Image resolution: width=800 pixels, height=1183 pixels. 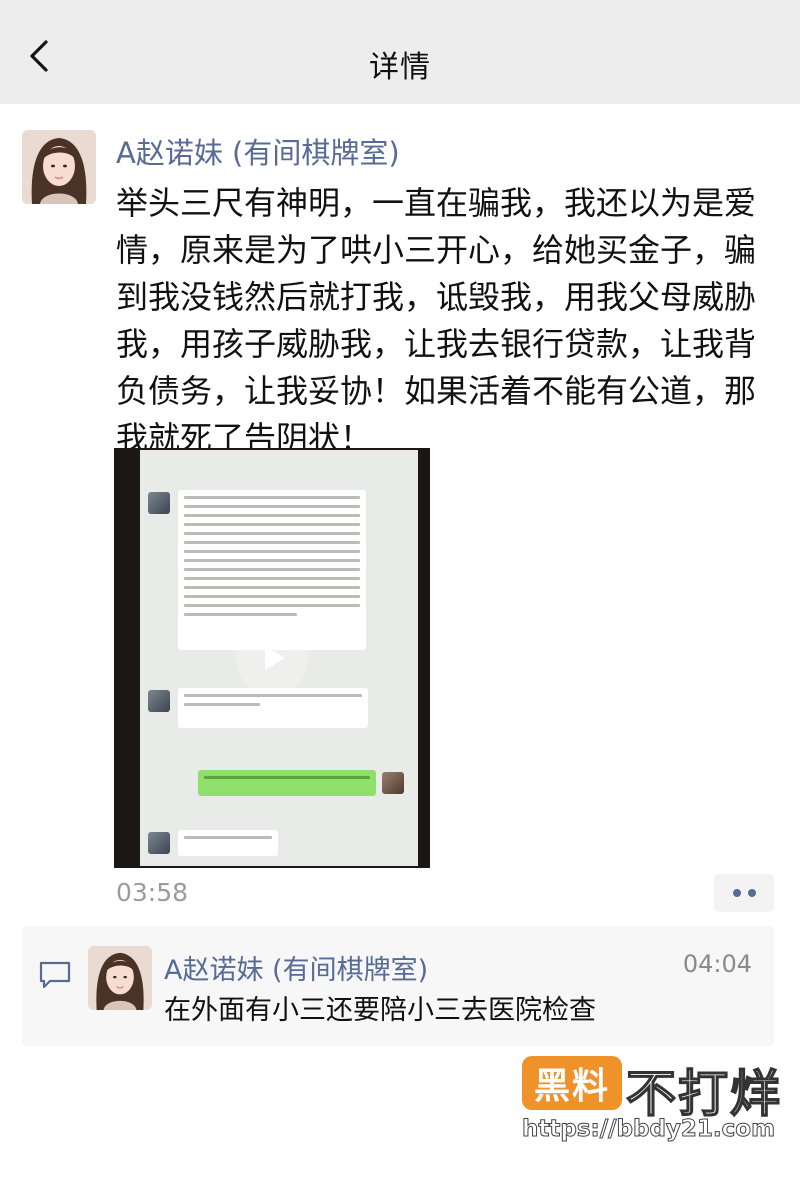 I want to click on comment-section: A赵诺妹 (有间棋牌室) 04:04 在外面有小三还要陪小三去医院检查, so click(x=398, y=986).